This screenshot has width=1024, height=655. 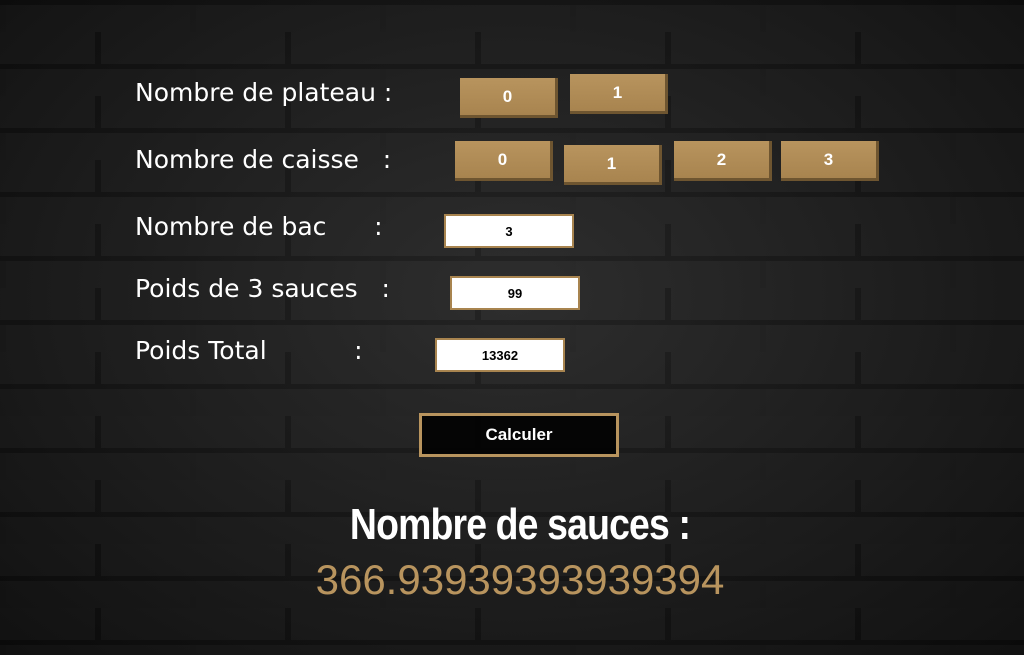 What do you see at coordinates (509, 231) in the screenshot?
I see `bac-input: 3` at bounding box center [509, 231].